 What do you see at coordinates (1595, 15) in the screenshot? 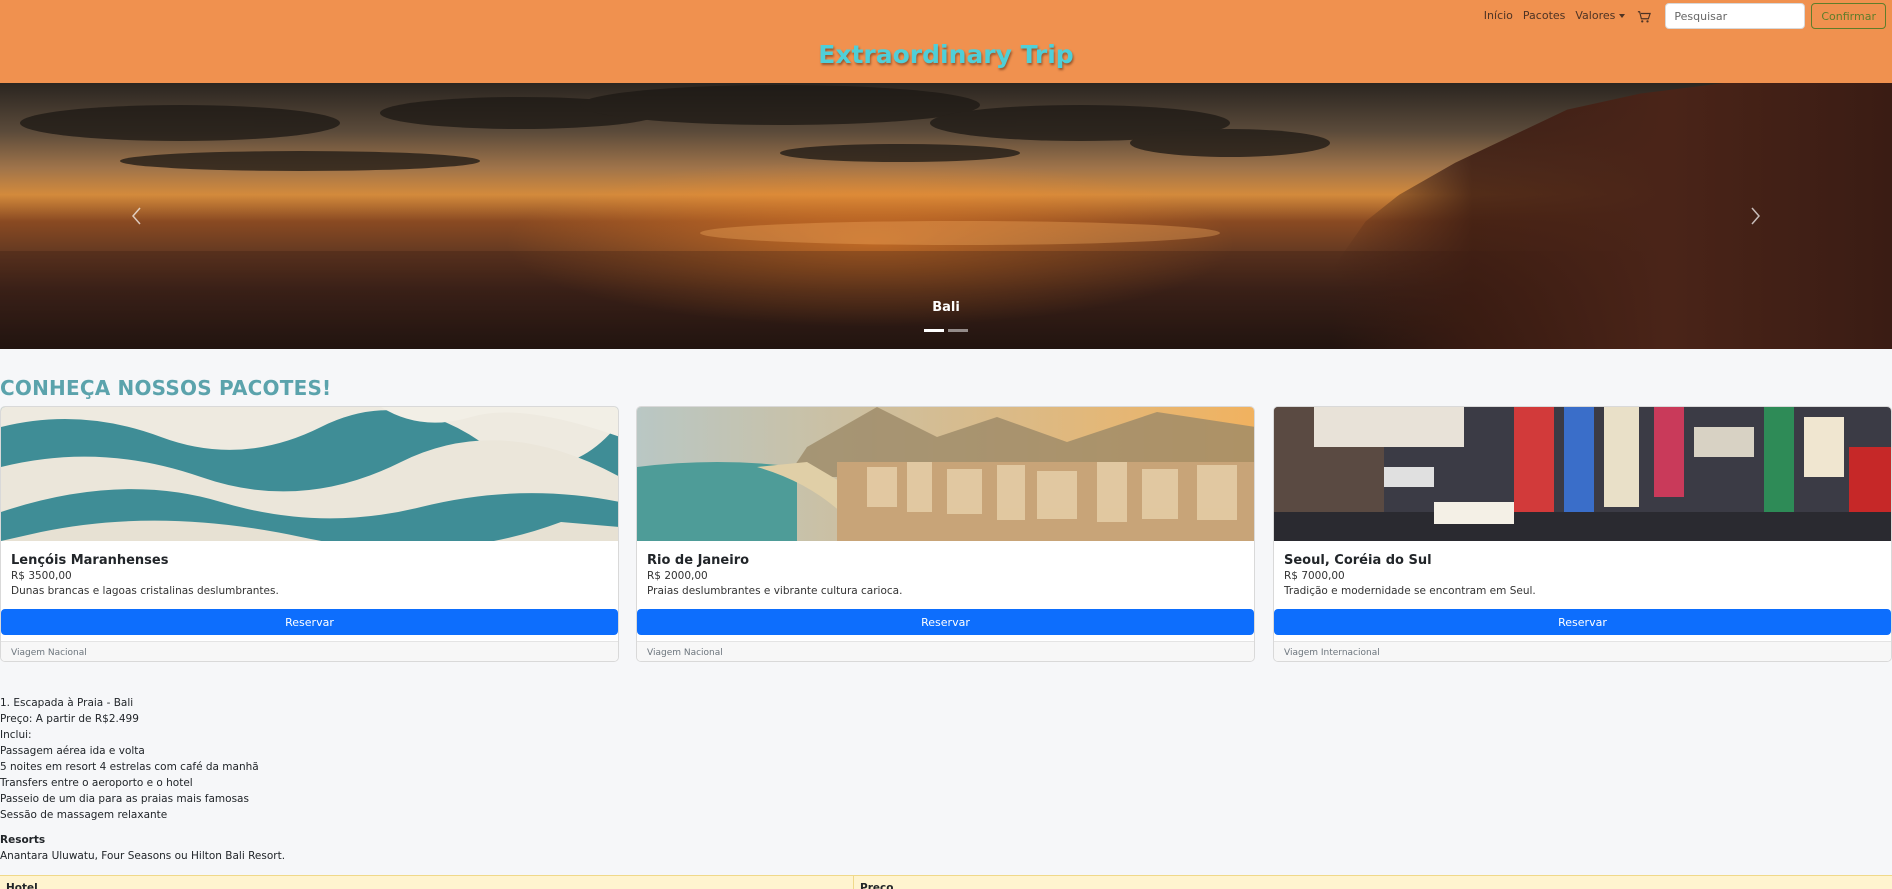
I see `nav-dropdown-label: Valores` at bounding box center [1595, 15].